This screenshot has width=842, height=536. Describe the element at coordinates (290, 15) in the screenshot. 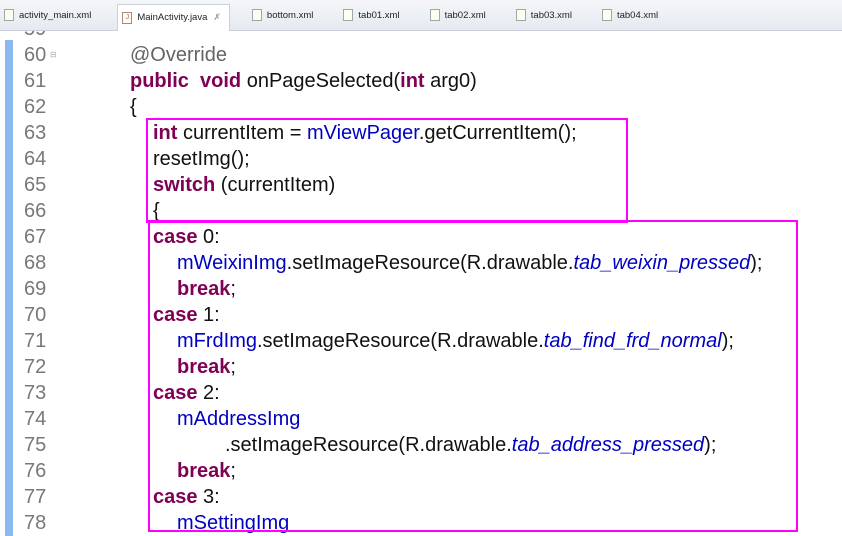

I see `tab-label: bottom.xml` at that location.